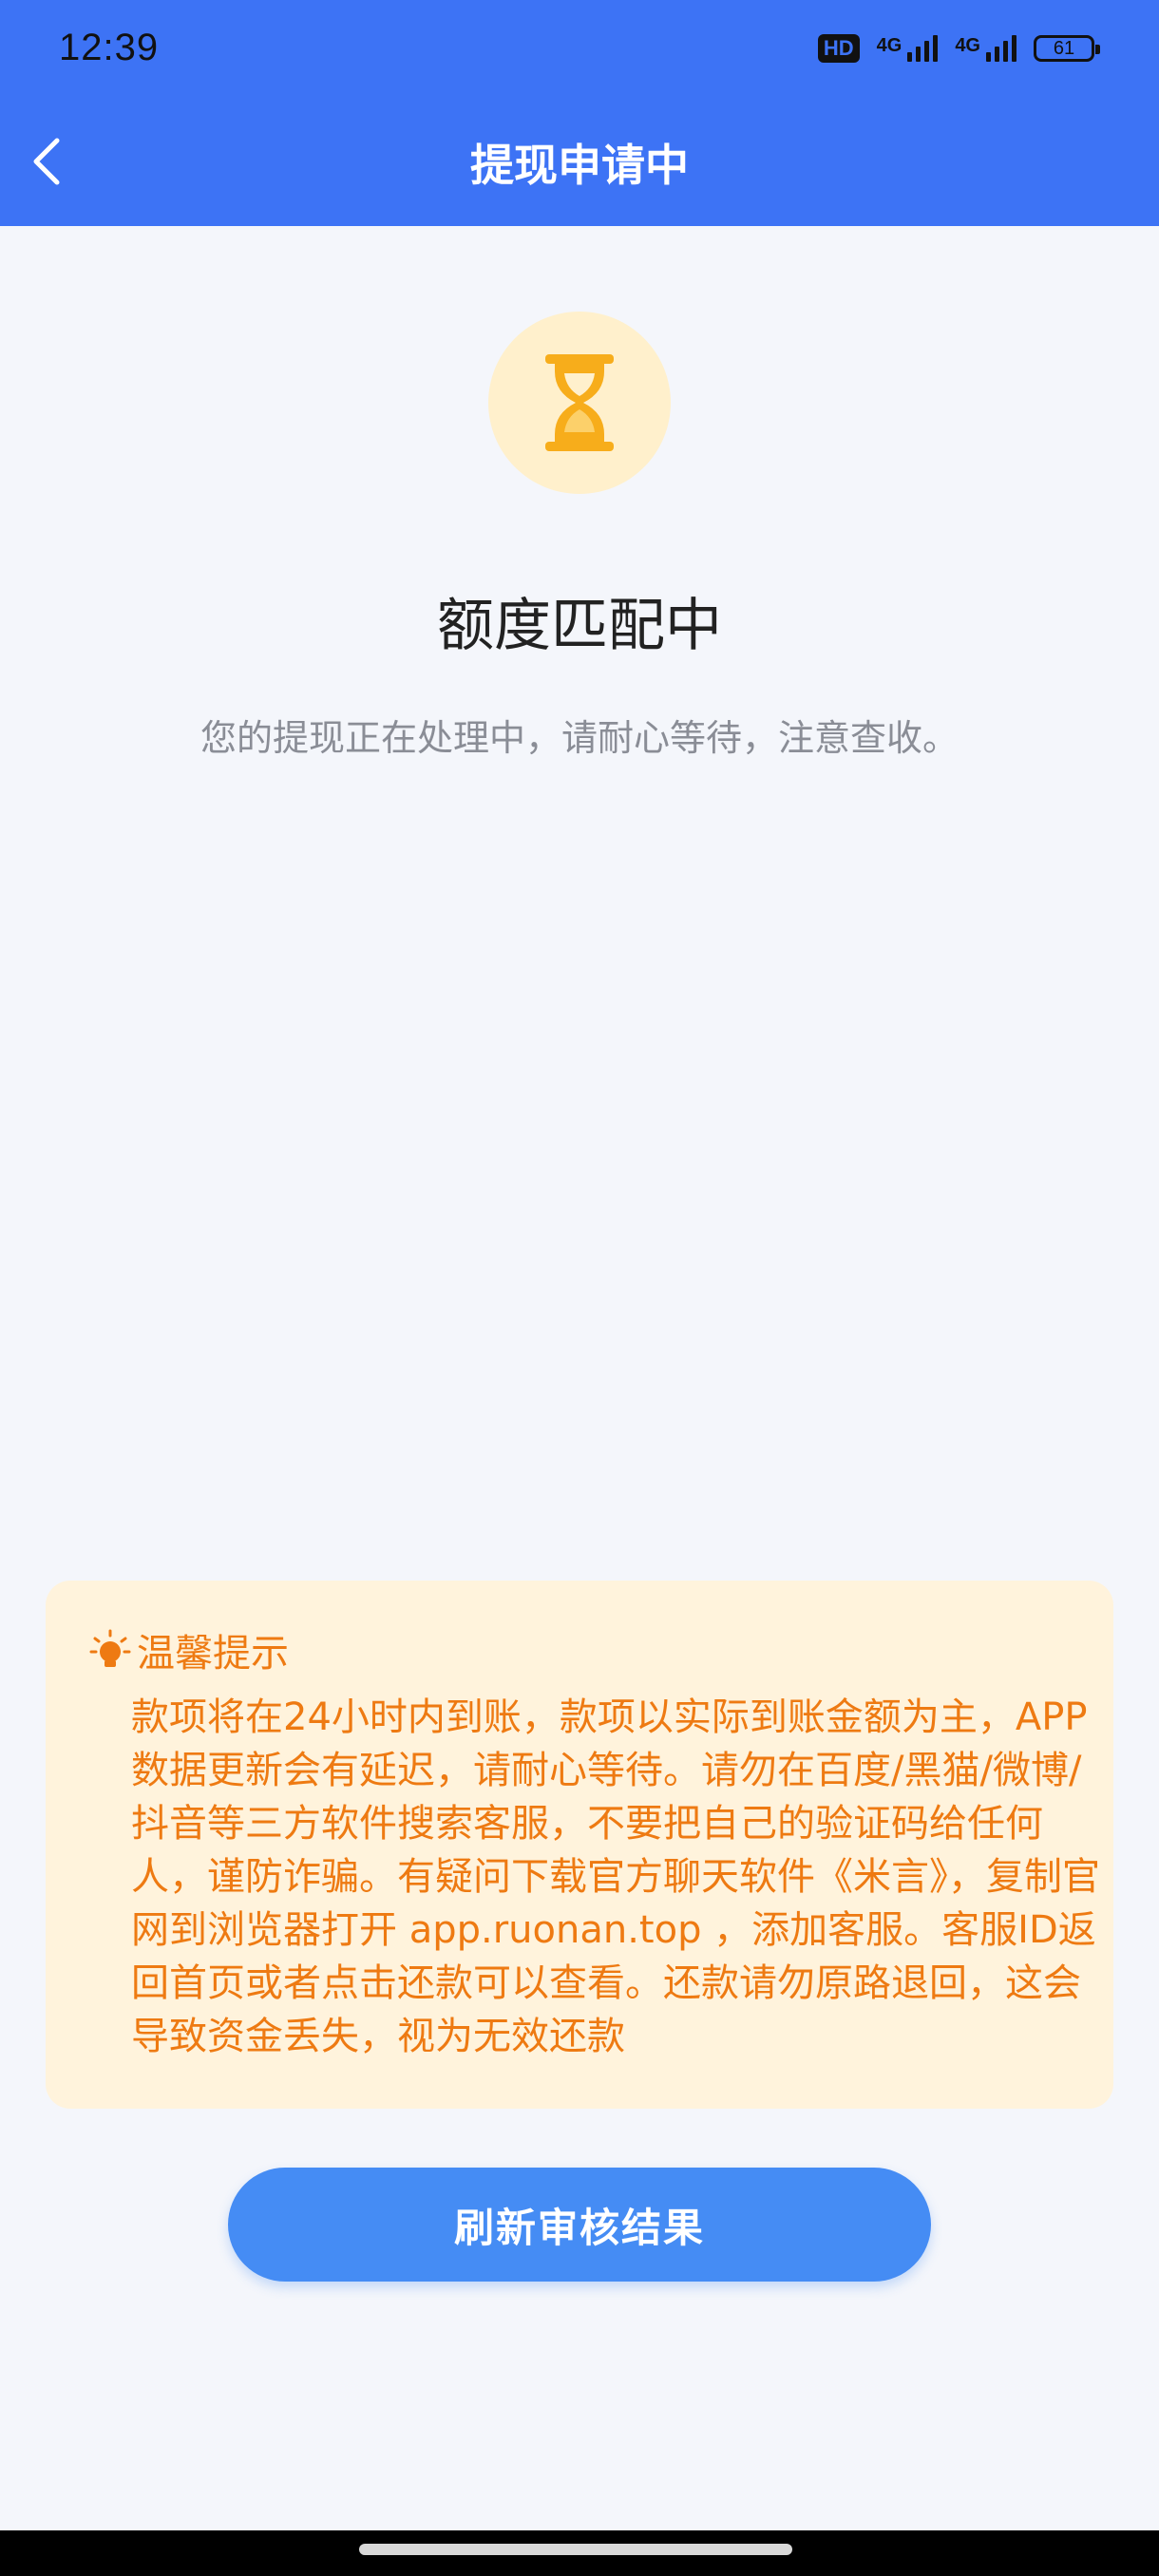 Image resolution: width=1159 pixels, height=2576 pixels. I want to click on app-header: 12:39 HD 4G 4G 61 提现申请中, so click(579, 113).